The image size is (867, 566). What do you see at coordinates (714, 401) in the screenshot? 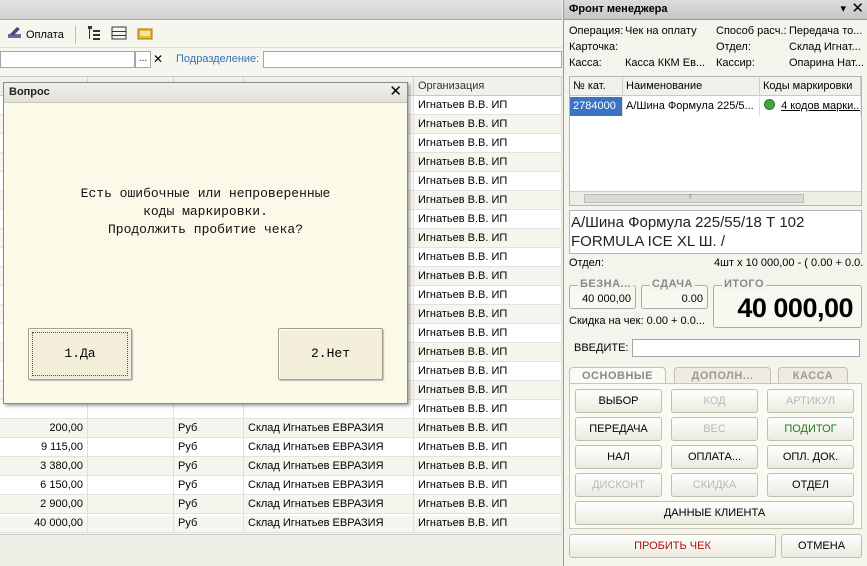
I see `code-button: КОД` at bounding box center [714, 401].